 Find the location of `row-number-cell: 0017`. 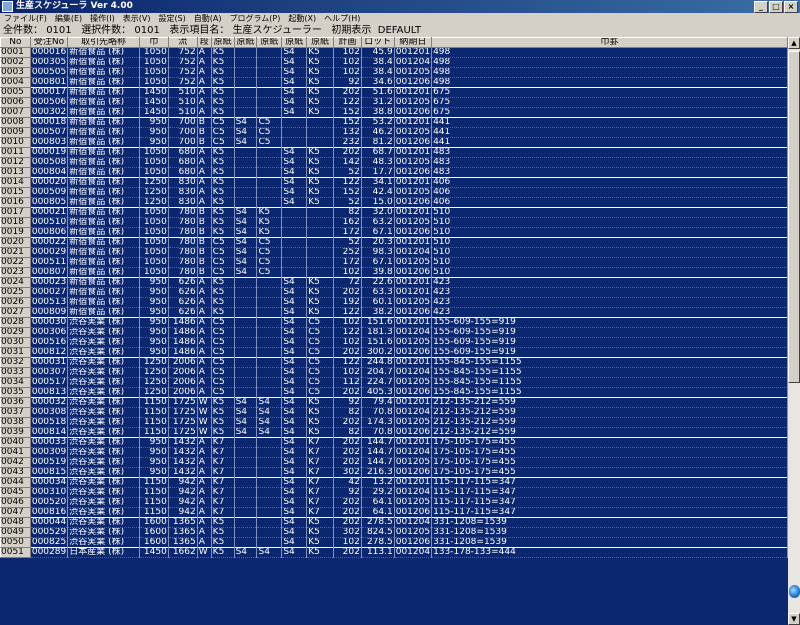

row-number-cell: 0017 is located at coordinates (15, 212).